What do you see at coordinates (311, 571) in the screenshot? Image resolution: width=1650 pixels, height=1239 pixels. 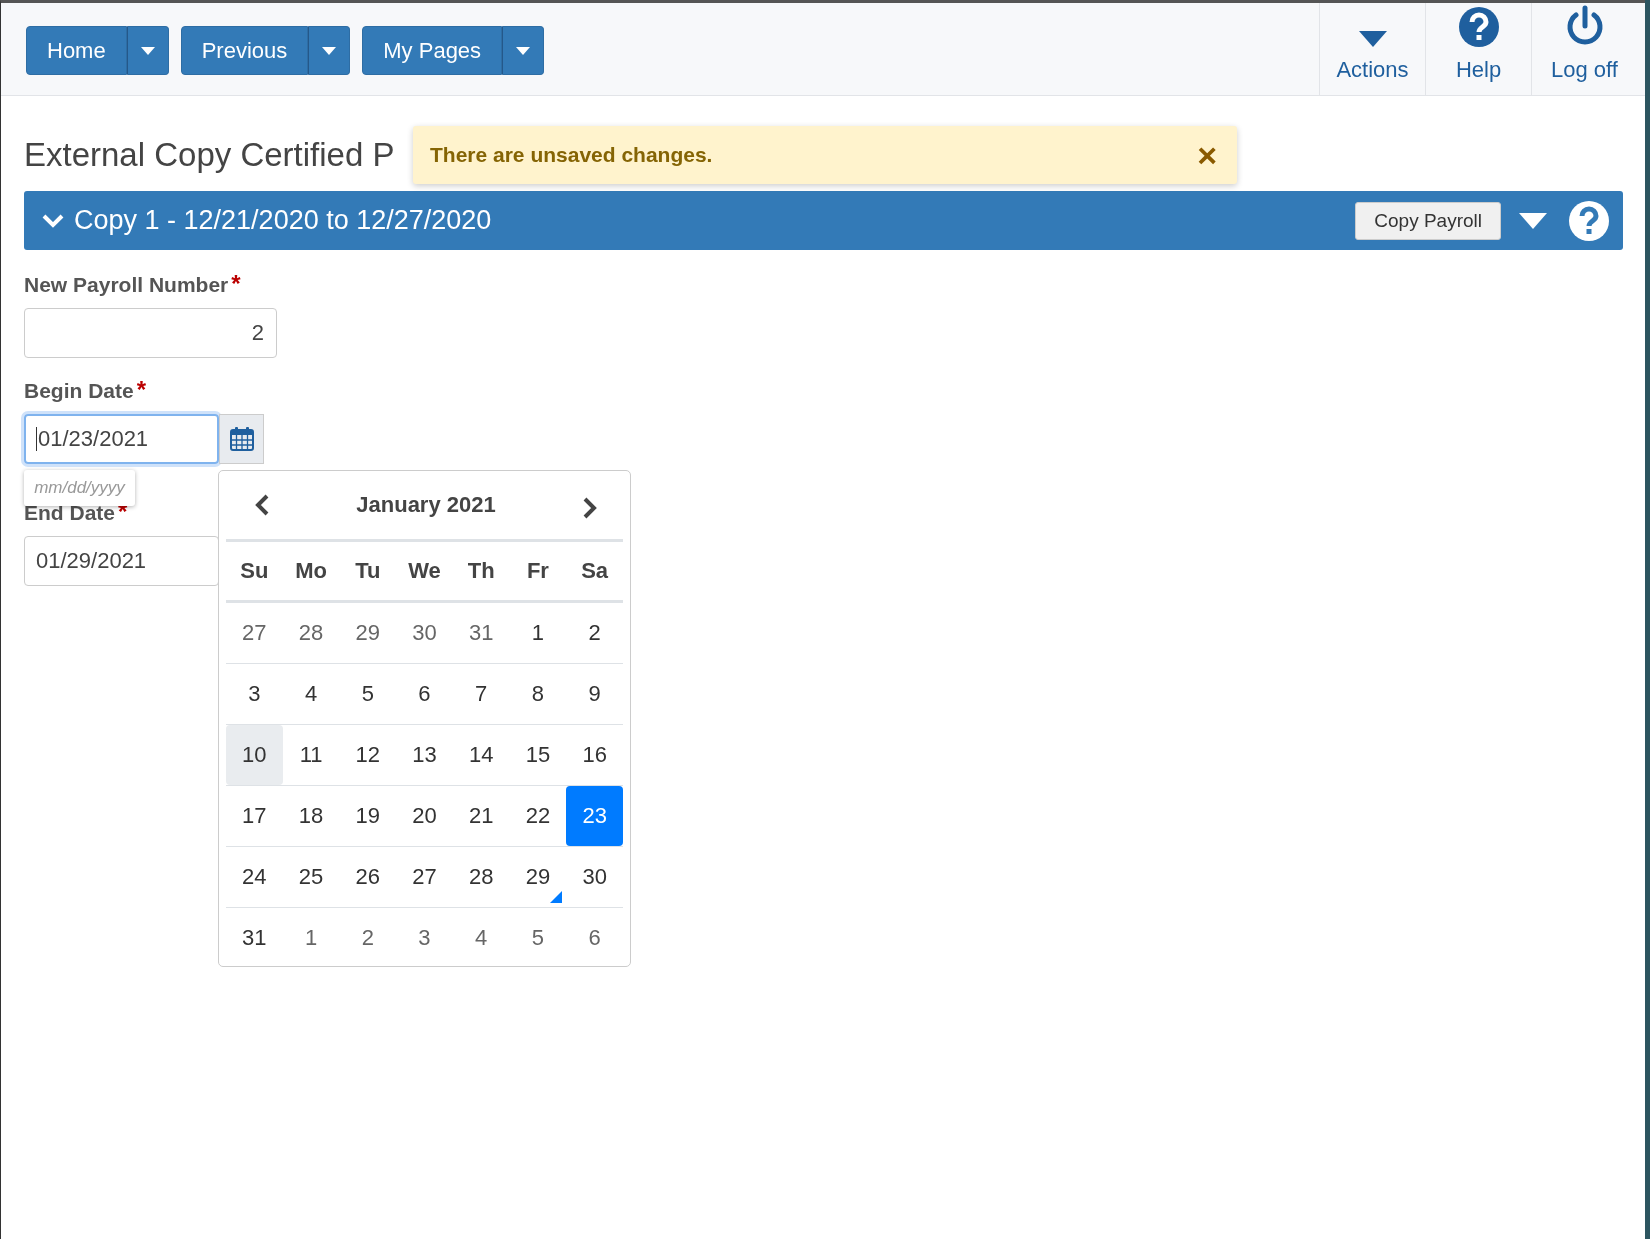 I see `weekday-label: Mo` at bounding box center [311, 571].